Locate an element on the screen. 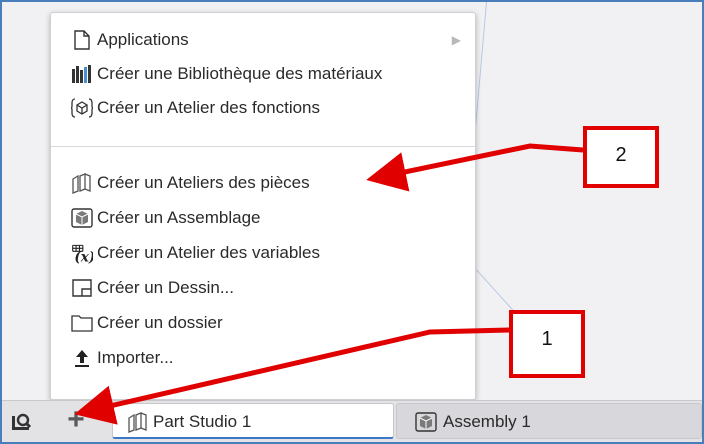 This screenshot has width=704, height=444. svg-text: (x) is located at coordinates (83, 256).